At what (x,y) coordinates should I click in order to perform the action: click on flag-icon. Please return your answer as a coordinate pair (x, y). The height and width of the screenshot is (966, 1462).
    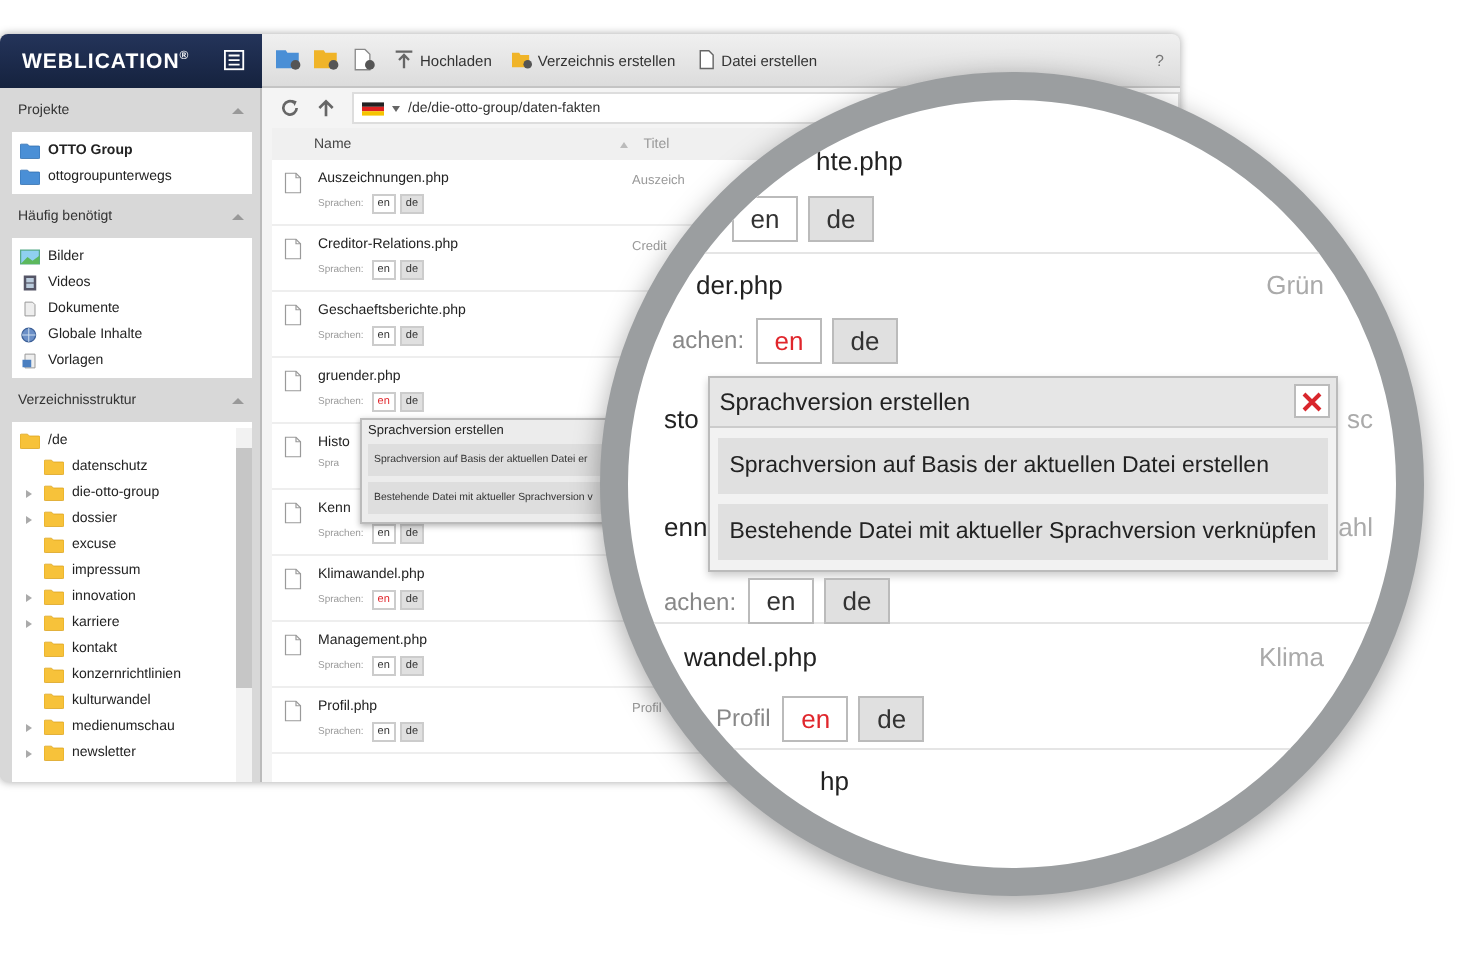
    Looking at the image, I should click on (373, 108).